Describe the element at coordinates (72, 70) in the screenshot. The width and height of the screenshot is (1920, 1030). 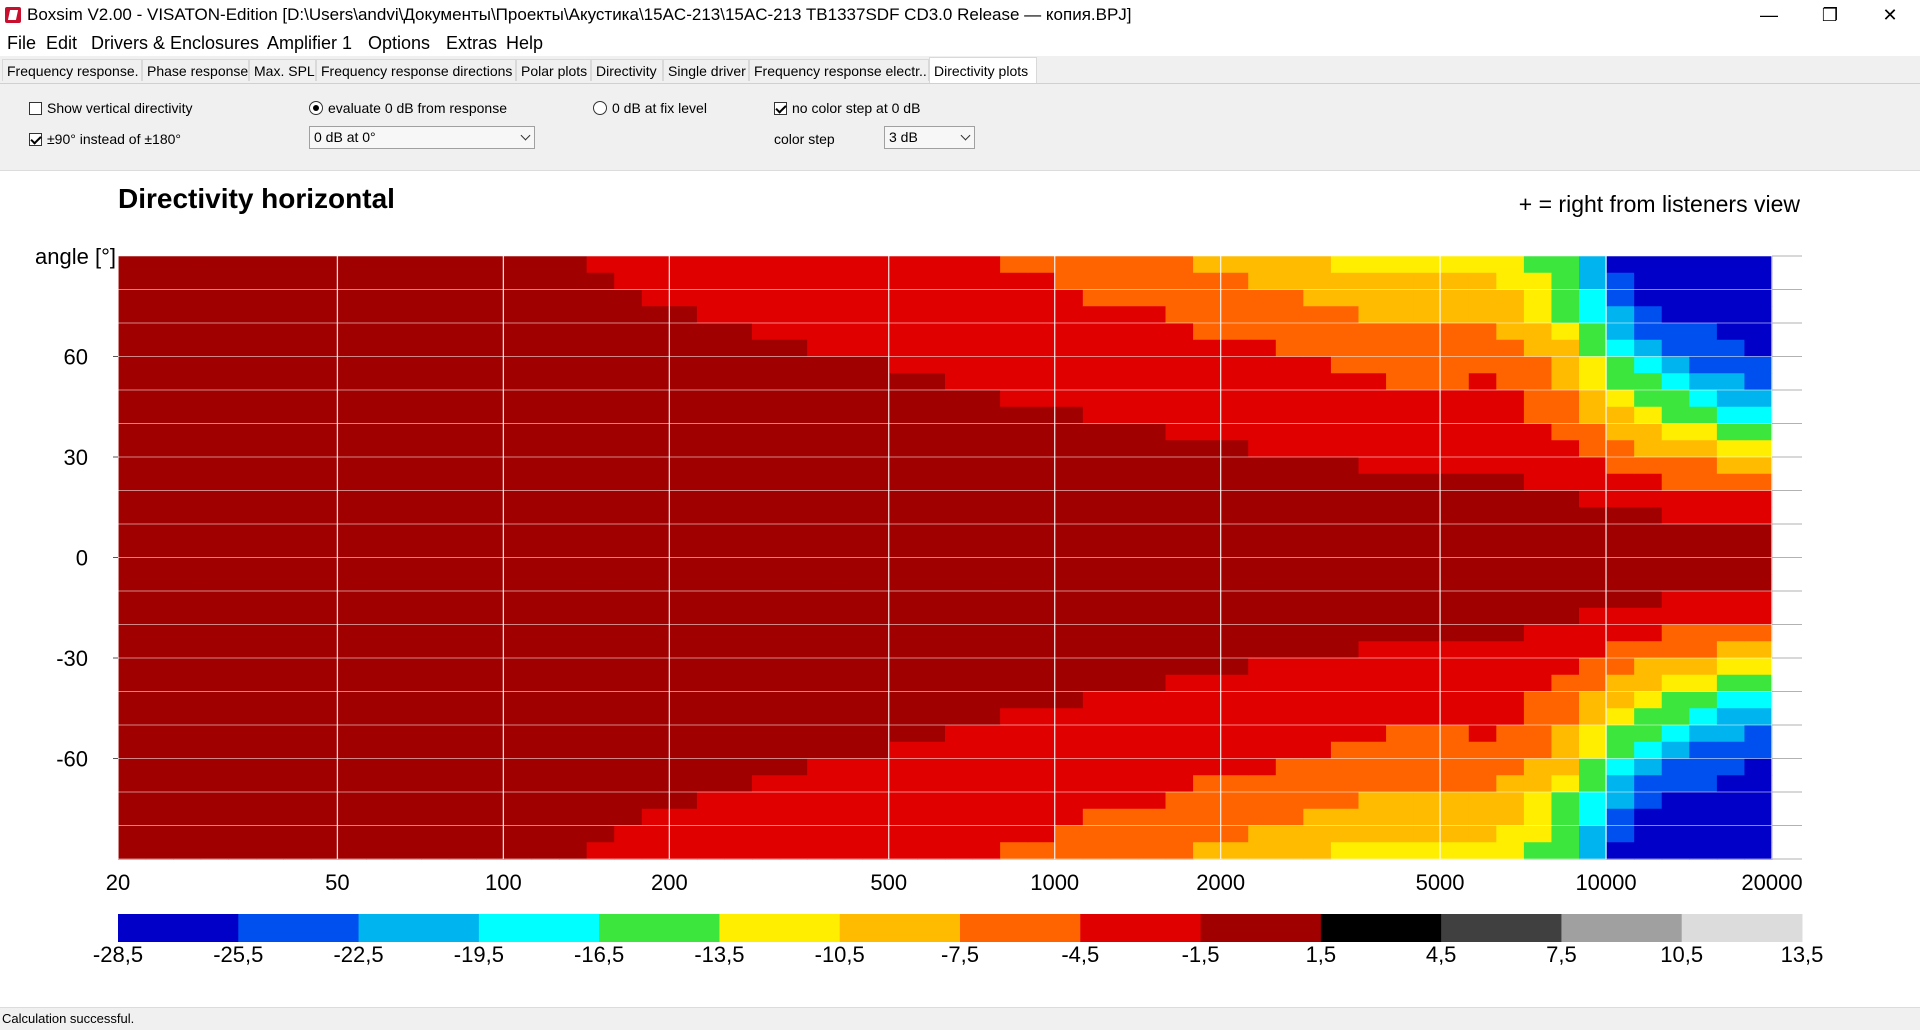
I see `tab-frequency-response: Frequency response.` at that location.